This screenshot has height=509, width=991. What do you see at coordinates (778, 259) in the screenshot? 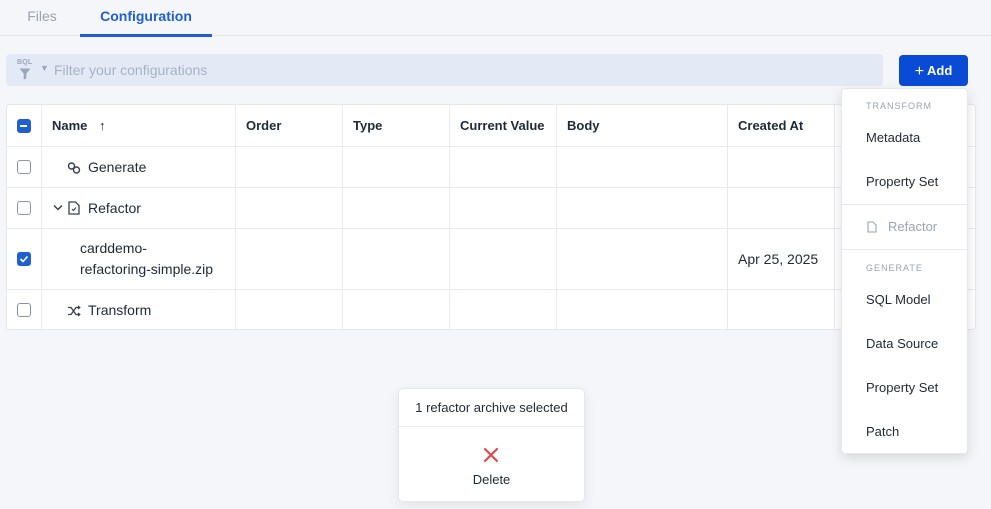
I see `row-created-at: Apr 25, 2025` at bounding box center [778, 259].